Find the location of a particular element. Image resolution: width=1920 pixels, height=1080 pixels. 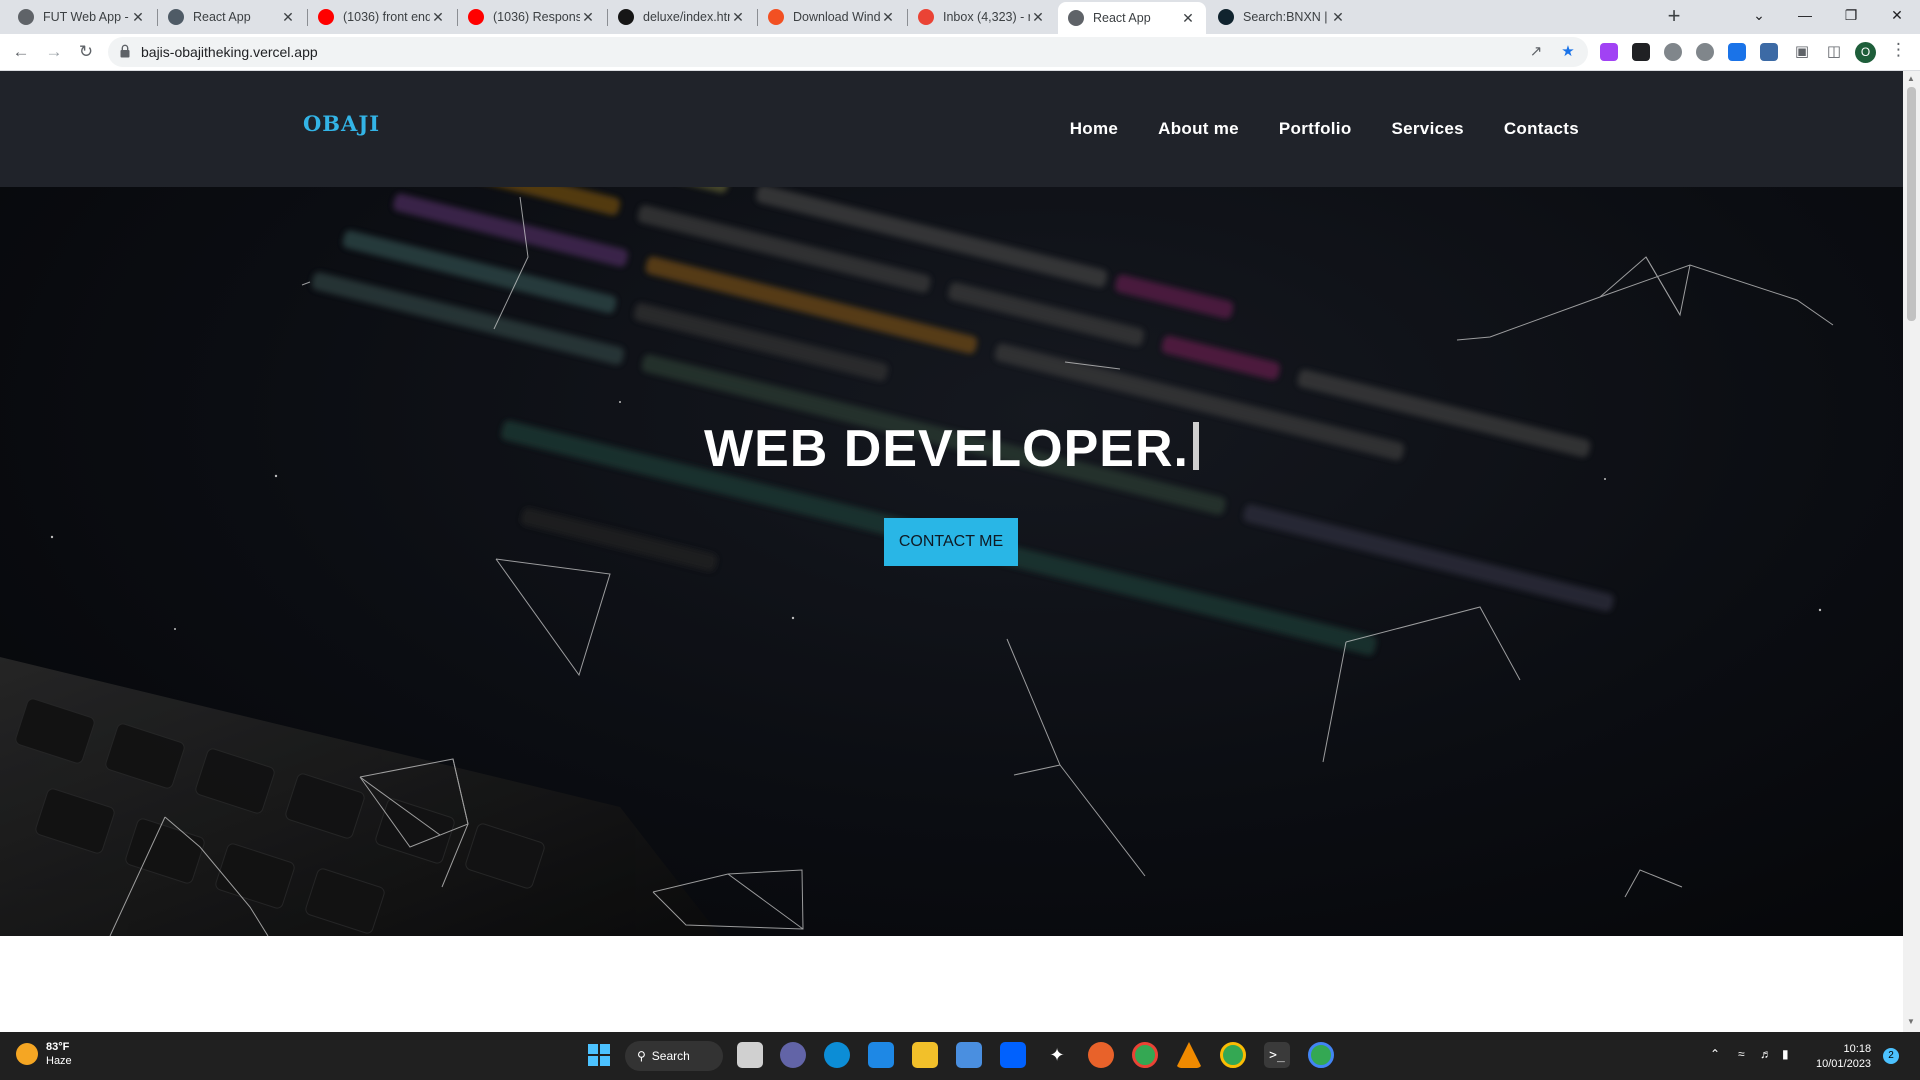

vscode-icon is located at coordinates (881, 1055).